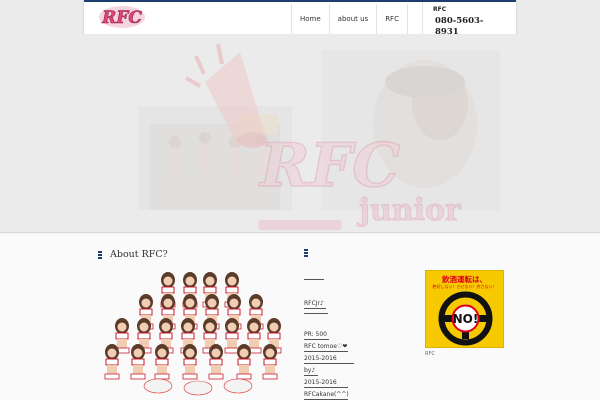 This screenshot has height=400, width=600. I want to click on banner-caption: RFC, so click(430, 354).